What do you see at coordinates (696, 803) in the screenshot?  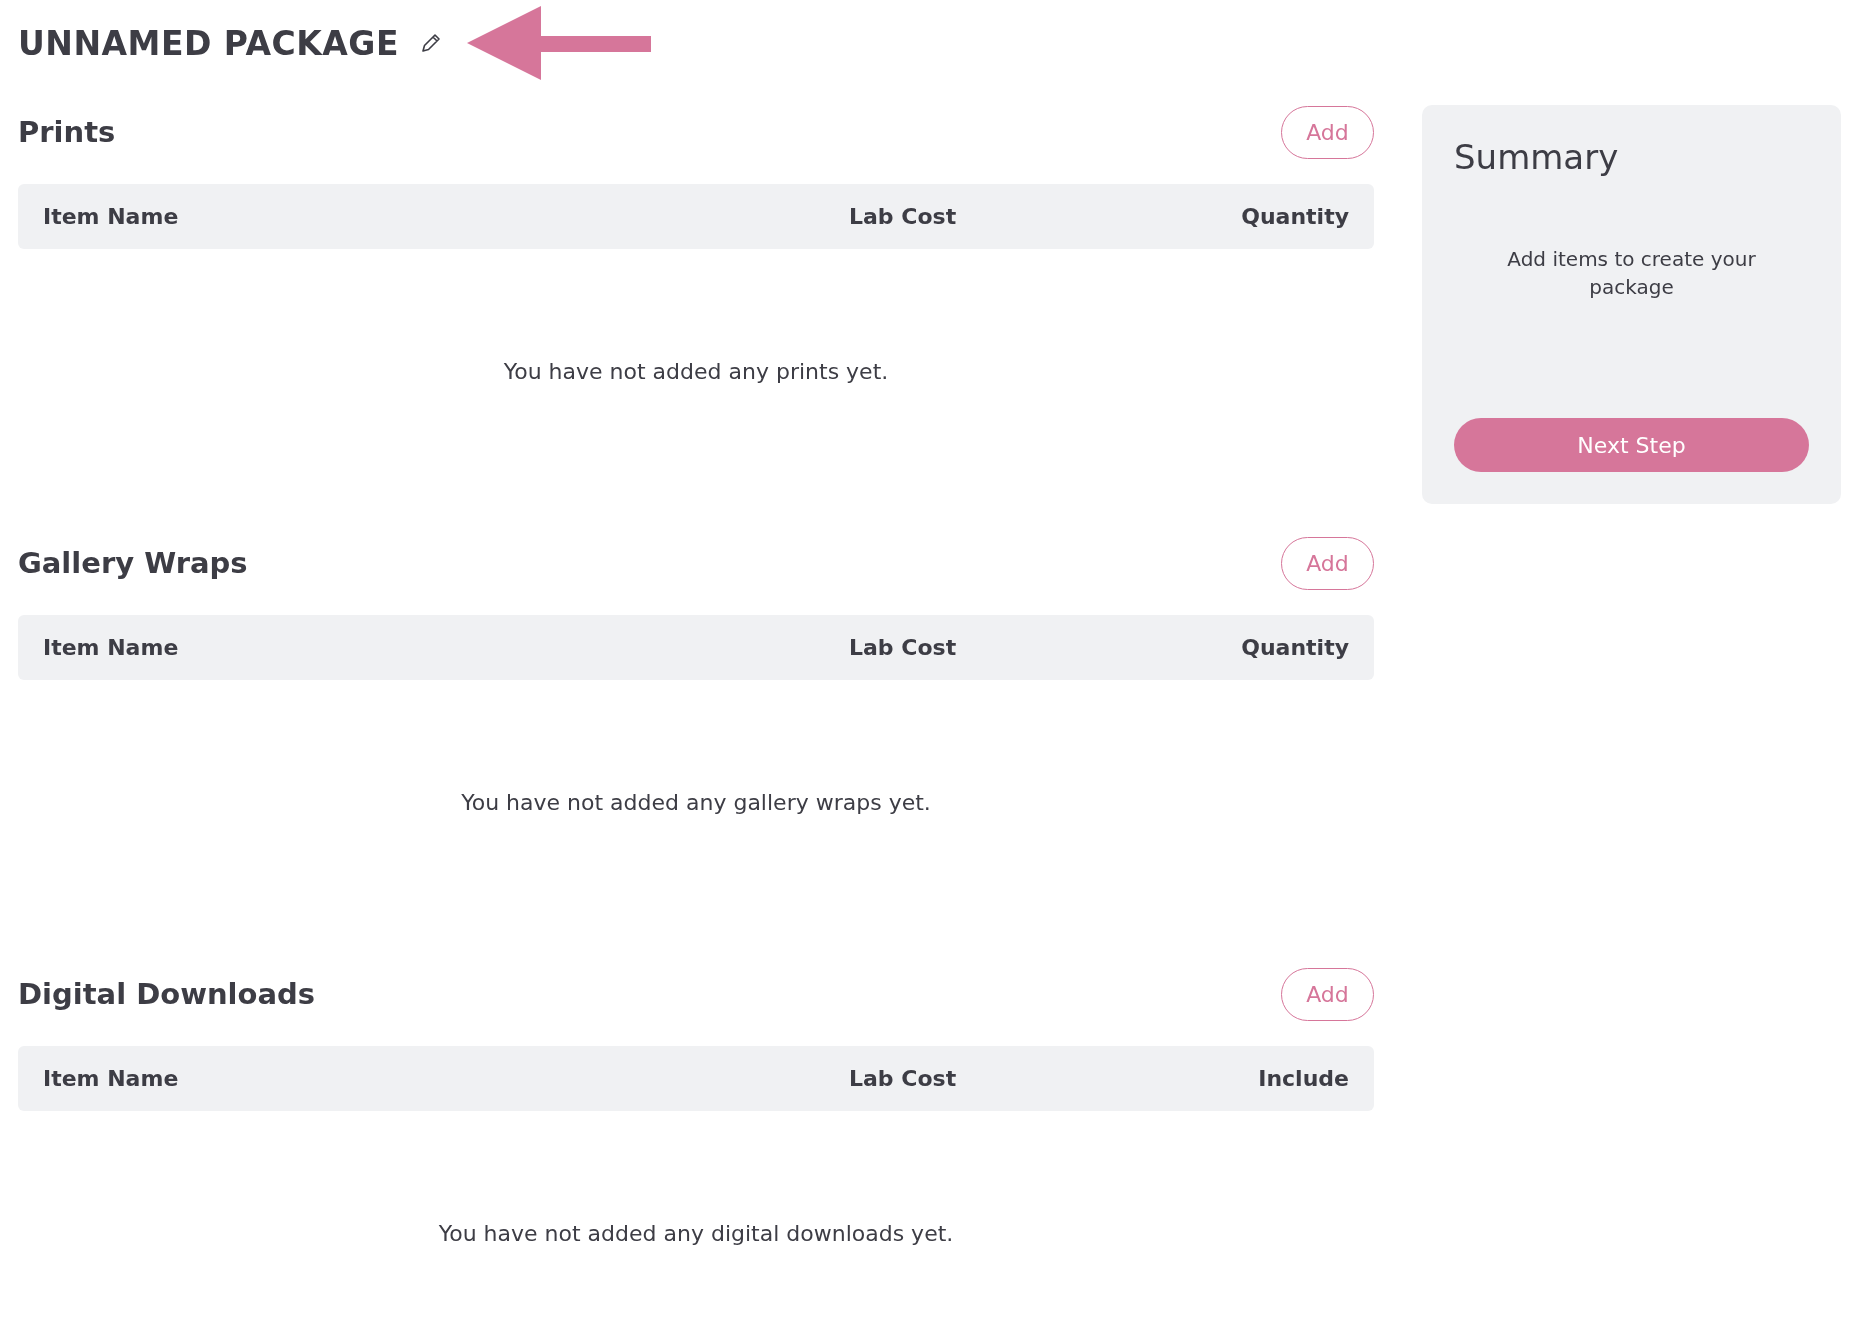 I see `empty-message: You have not added any gallery wraps yet.` at bounding box center [696, 803].